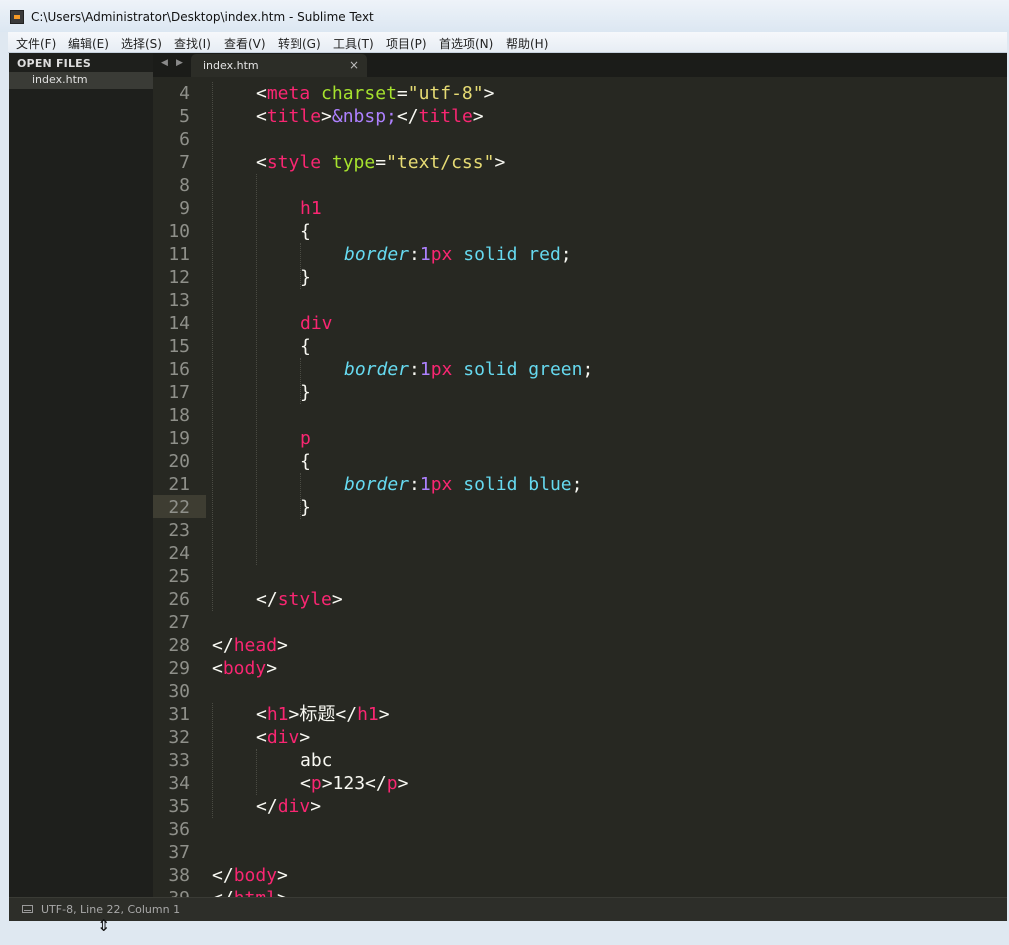  What do you see at coordinates (179, 231) in the screenshot?
I see `line-number: 10` at bounding box center [179, 231].